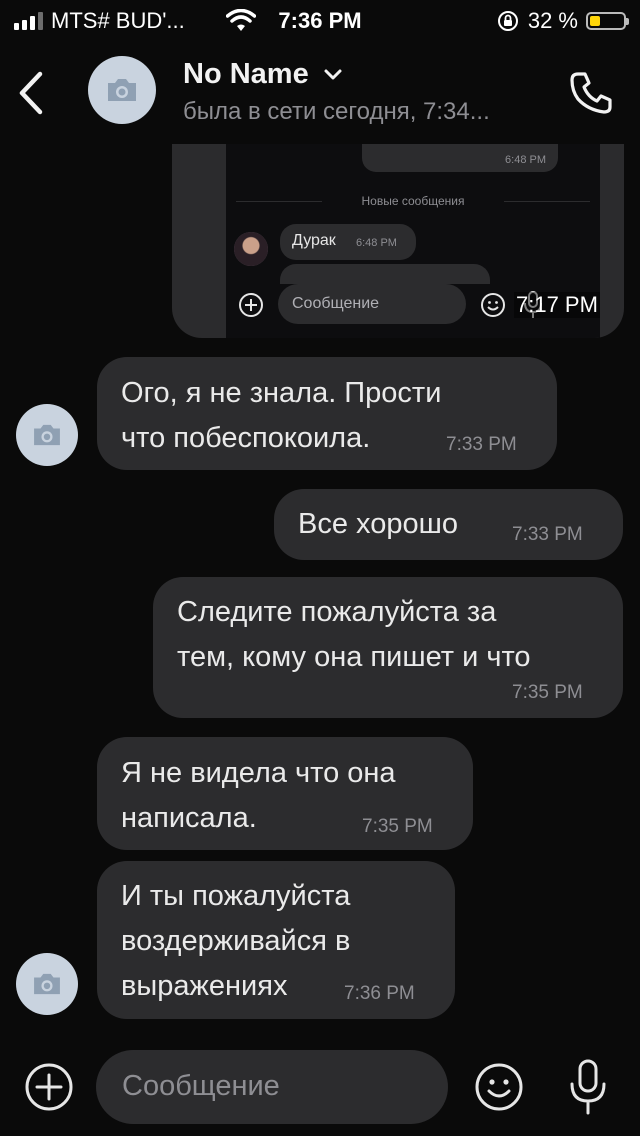  Describe the element at coordinates (189, 818) in the screenshot. I see `message-line: написала.` at that location.